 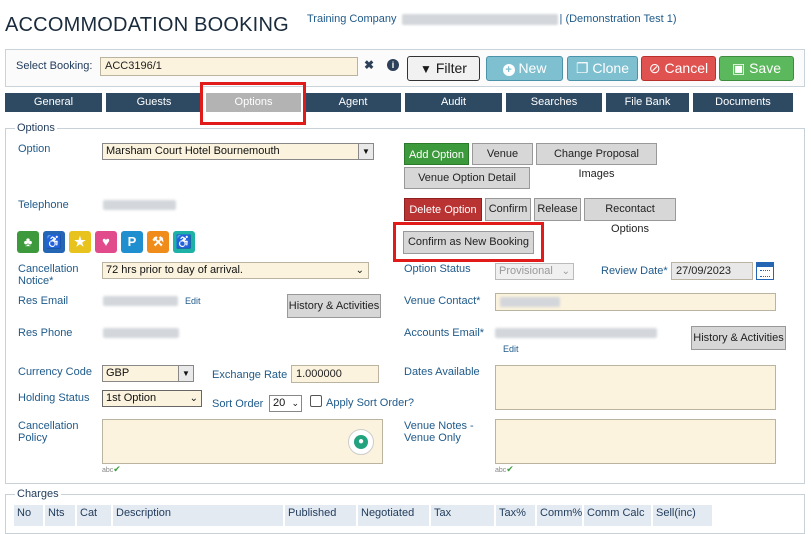 What do you see at coordinates (29, 515) in the screenshot?
I see `col-header-no: No` at bounding box center [29, 515].